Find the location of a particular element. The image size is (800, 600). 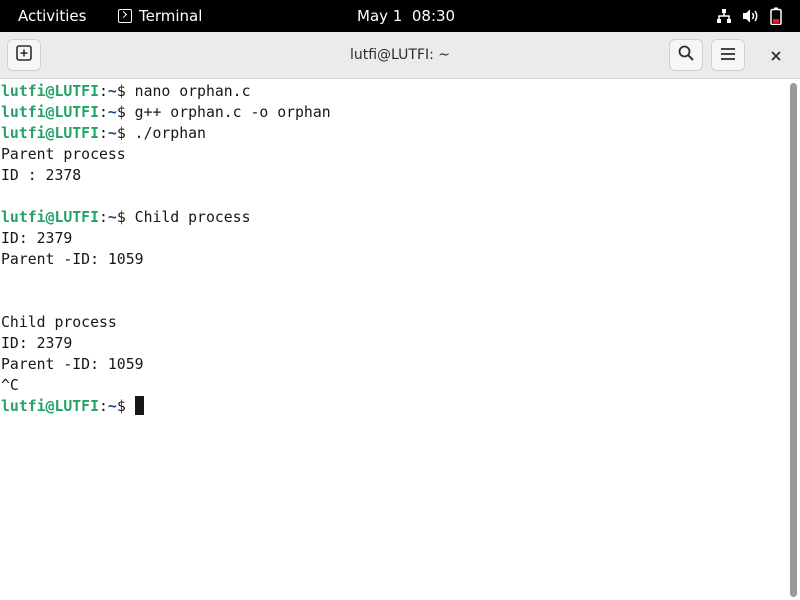

activities-button: Activities is located at coordinates (52, 16).